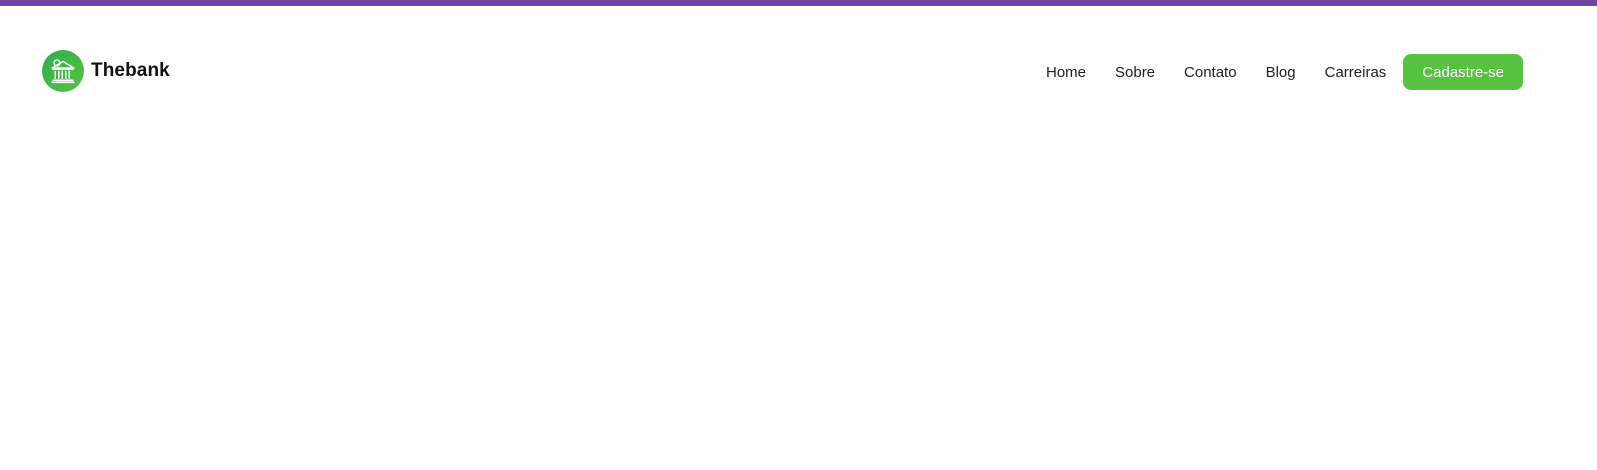  Describe the element at coordinates (1210, 72) in the screenshot. I see `nav-link-contato: Contato` at that location.